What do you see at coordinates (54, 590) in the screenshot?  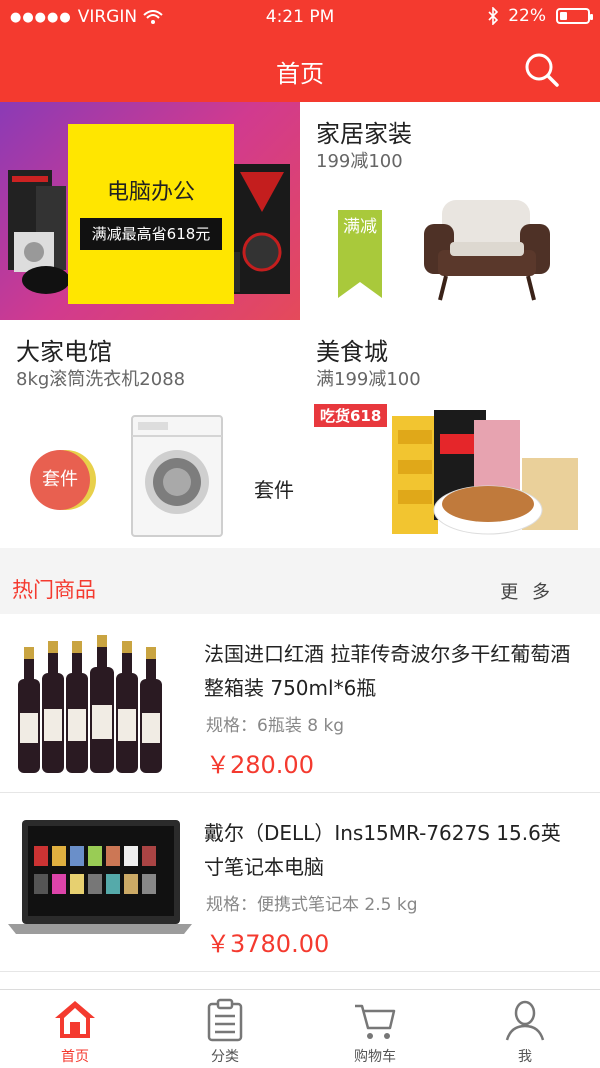 I see `section-title: 热门商品` at bounding box center [54, 590].